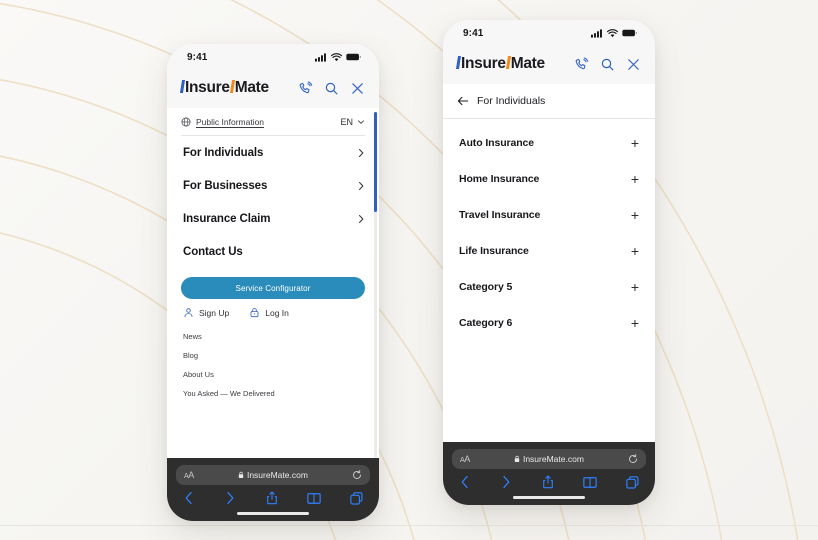 The image size is (818, 540). I want to click on sign-up-label: Sign Up, so click(214, 312).